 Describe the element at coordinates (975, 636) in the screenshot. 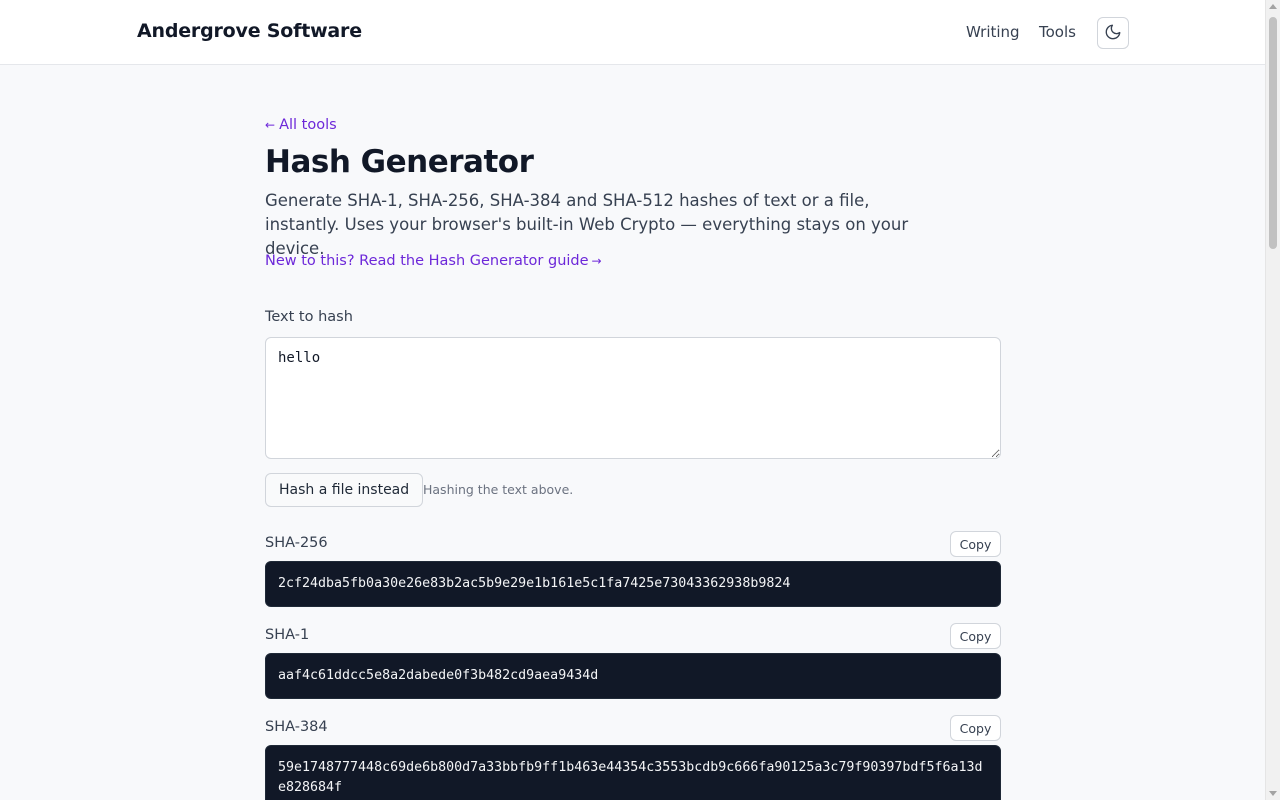

I see `copy-sha1-button: Copy` at that location.